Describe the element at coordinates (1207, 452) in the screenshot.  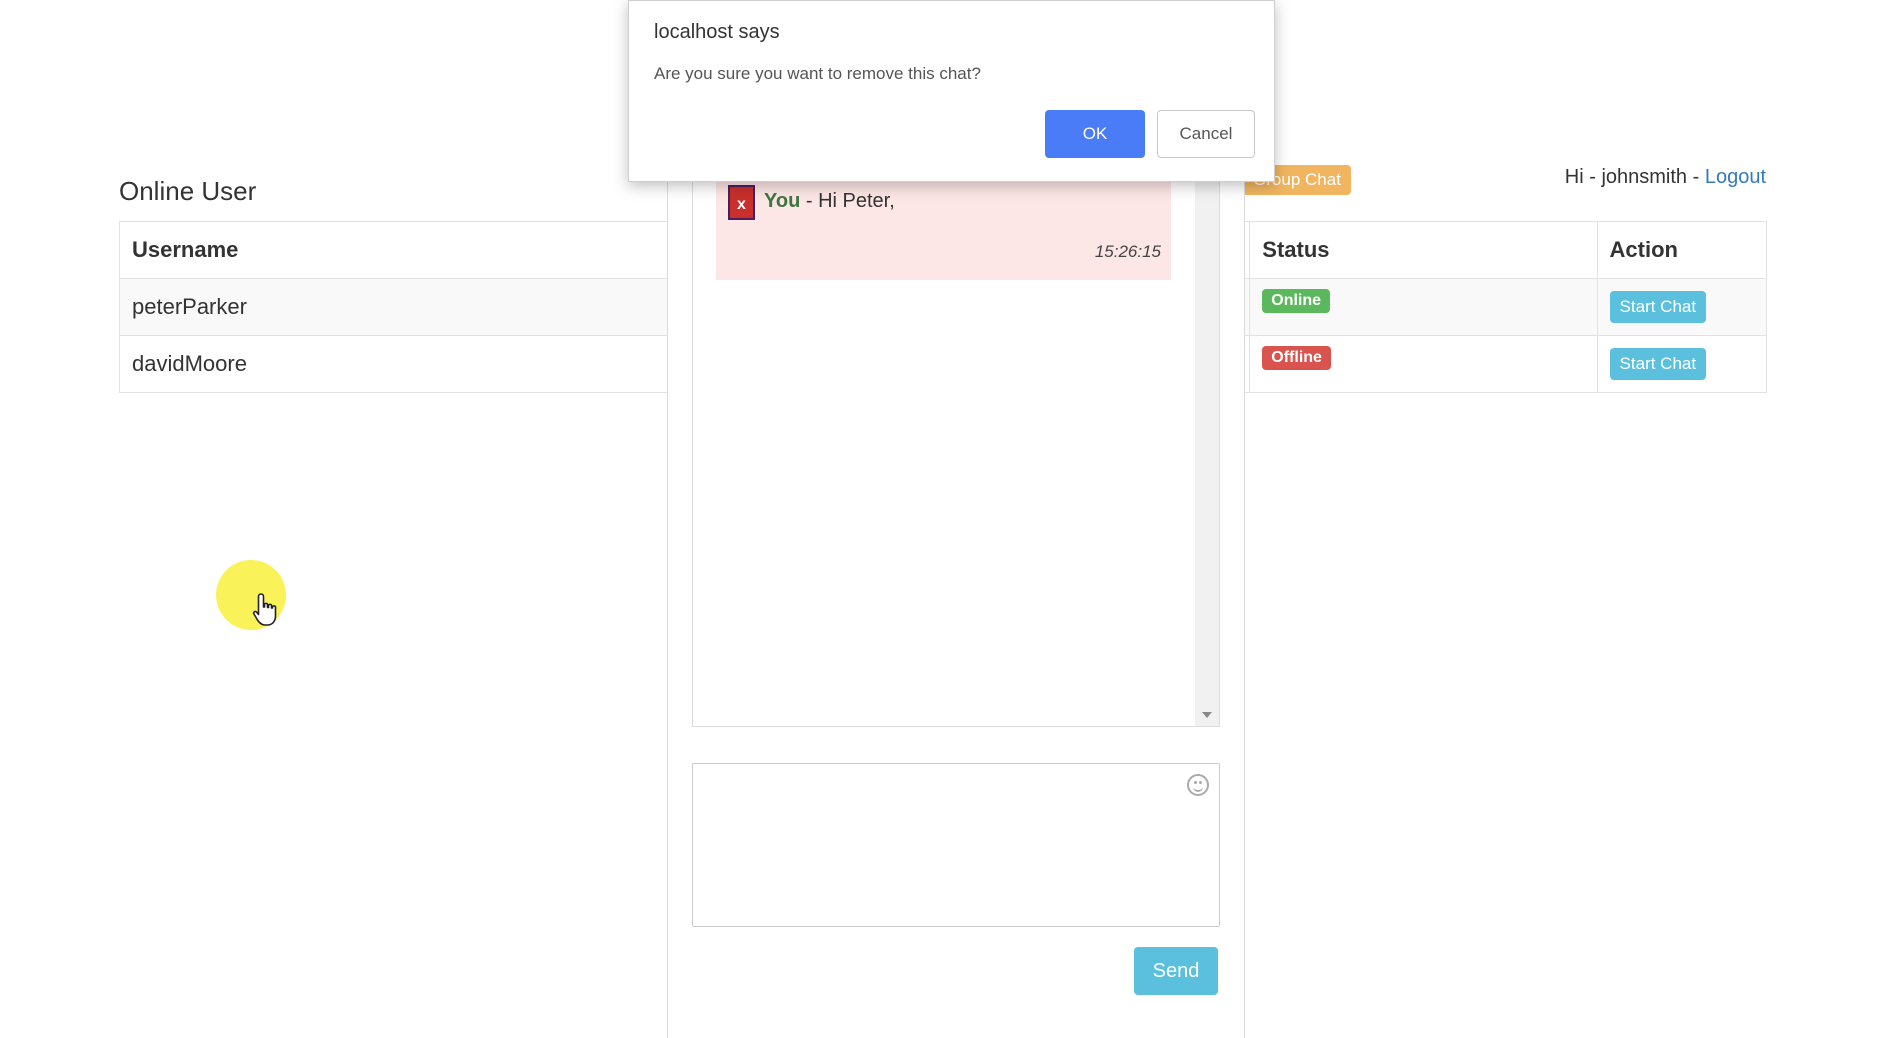
I see `messages-scrollbar` at that location.